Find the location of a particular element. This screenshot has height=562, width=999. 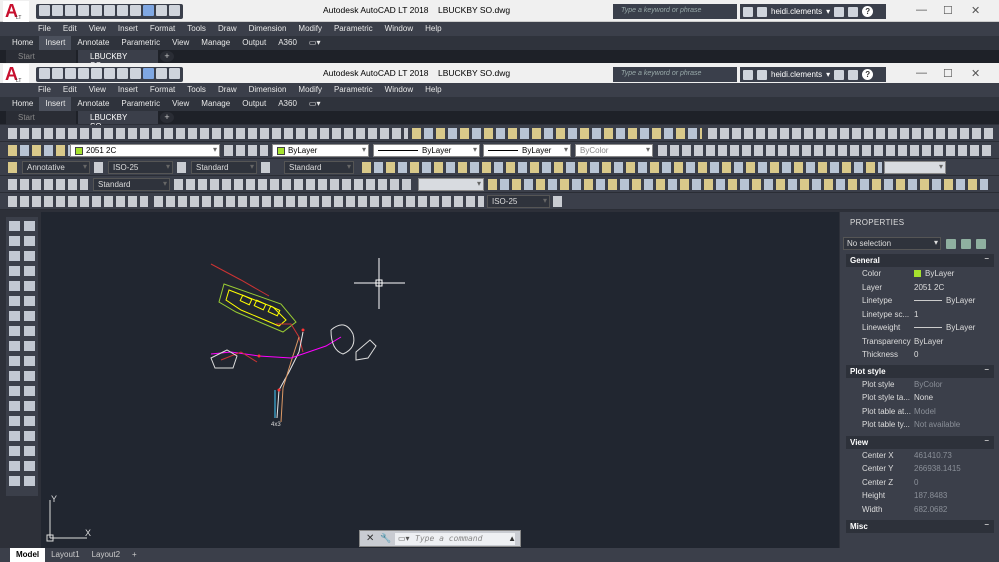

textstyle-combo: Standard is located at coordinates (224, 167).